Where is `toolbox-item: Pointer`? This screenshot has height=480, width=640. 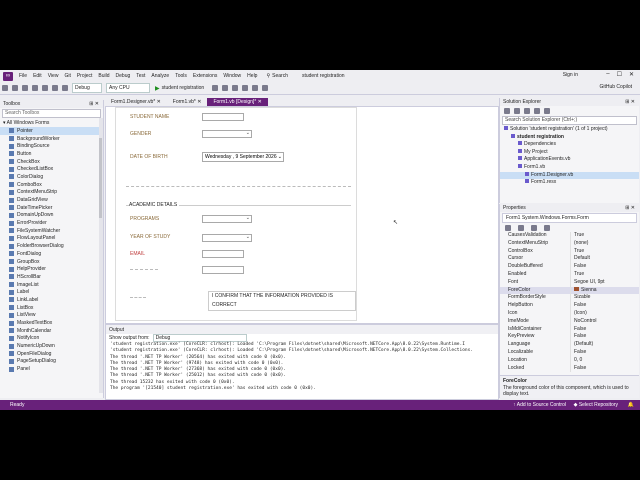
toolbox-item: Pointer is located at coordinates (51, 131).